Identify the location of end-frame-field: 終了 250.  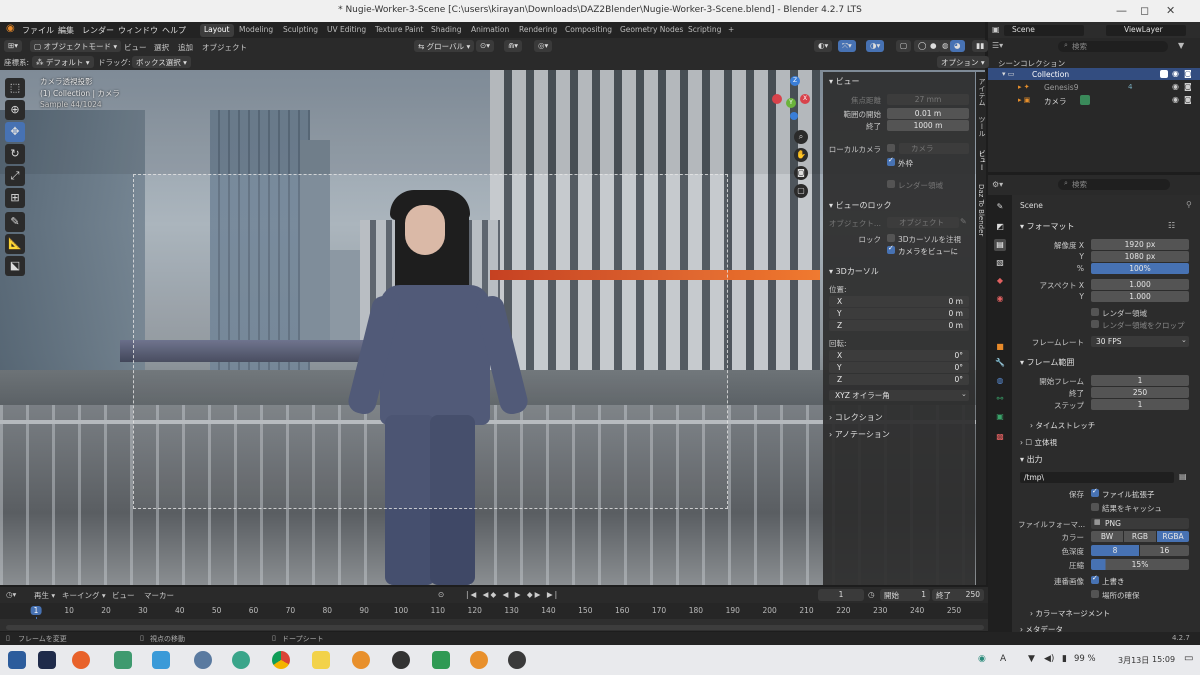
(958, 595).